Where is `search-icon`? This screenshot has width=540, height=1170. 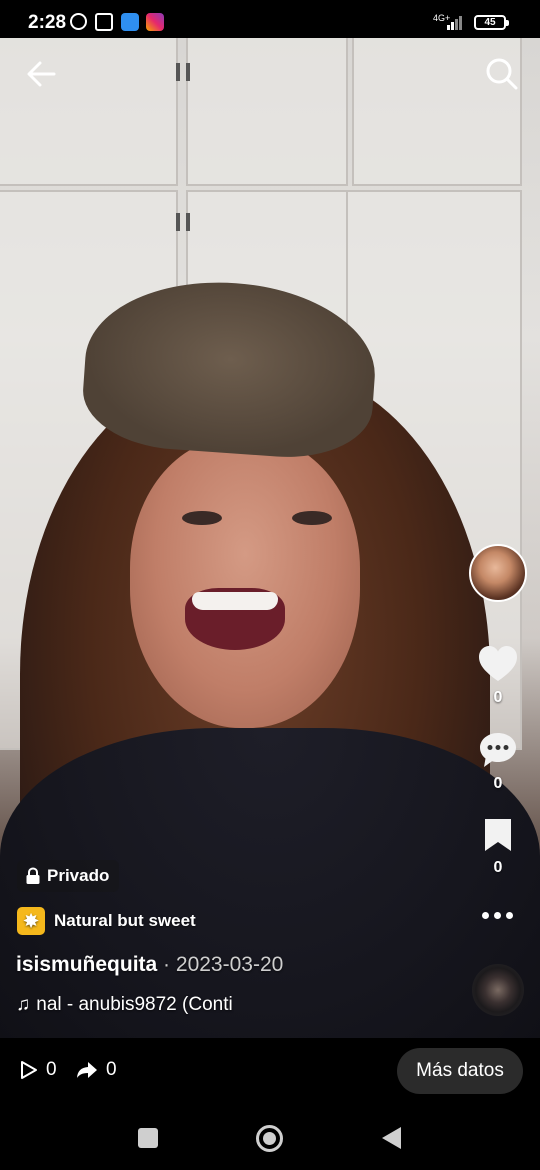
search-icon is located at coordinates (502, 74).